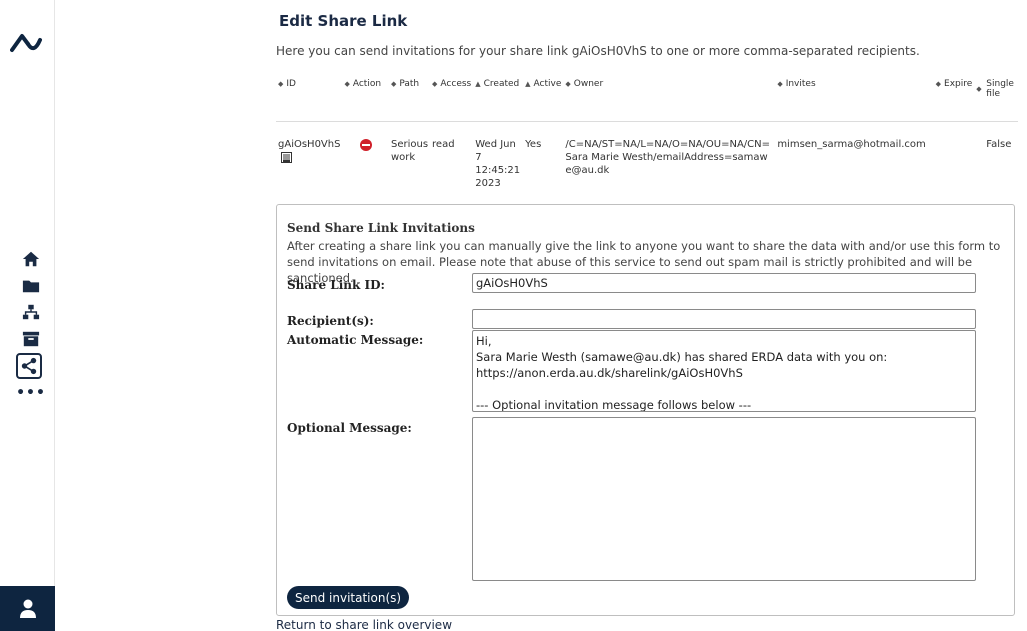  I want to click on column-header-access: ◆ Access, so click(452, 98).